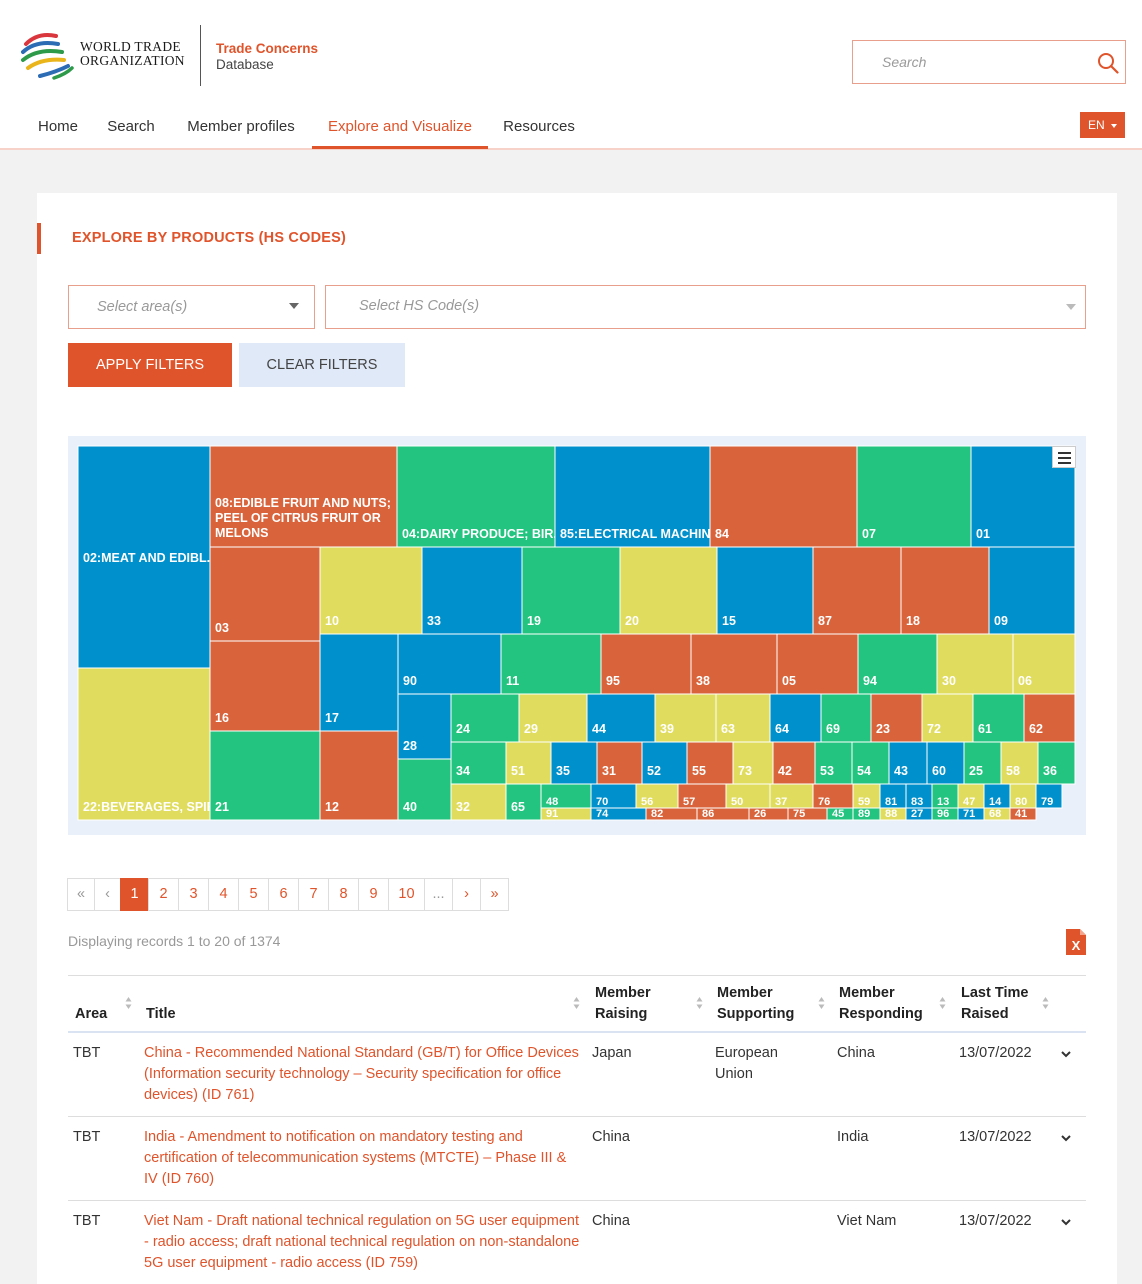 Image resolution: width=1142 pixels, height=1284 pixels. I want to click on page-button: 6, so click(283, 894).